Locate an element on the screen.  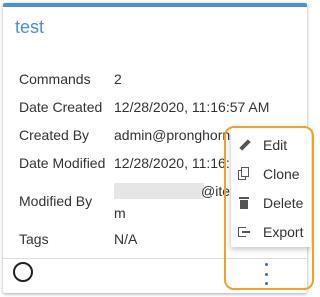
date-created-value: 12/28/2020, 11:16:57 AM is located at coordinates (192, 107).